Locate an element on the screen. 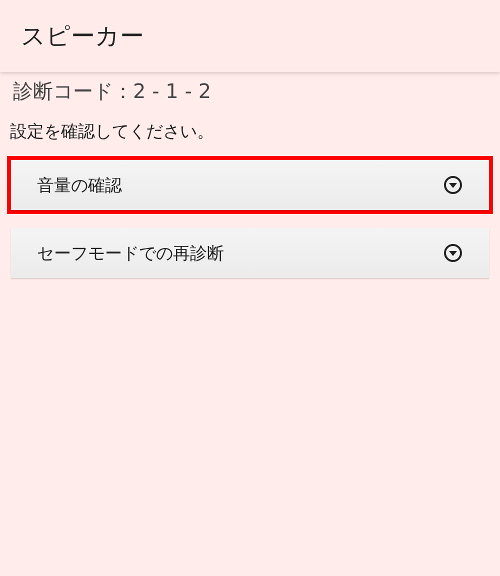 The image size is (500, 576). accordion-item: 音量の確認 is located at coordinates (250, 185).